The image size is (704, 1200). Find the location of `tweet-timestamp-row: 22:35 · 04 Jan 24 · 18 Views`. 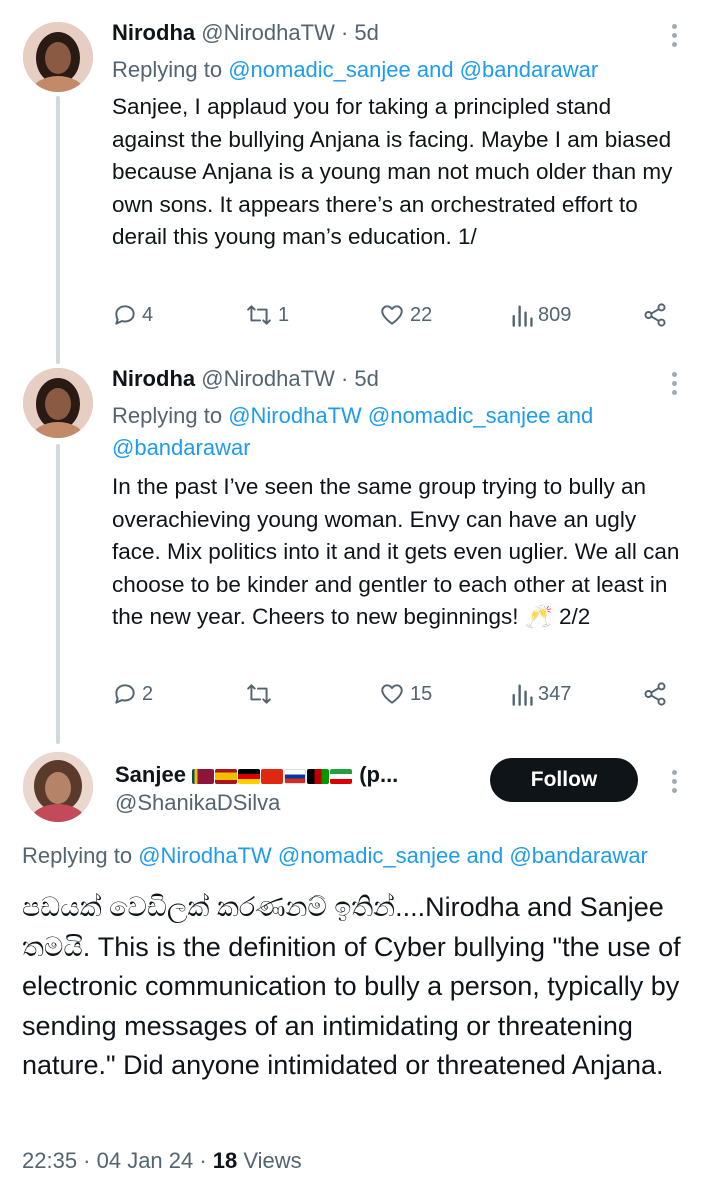

tweet-timestamp-row: 22:35 · 04 Jan 24 · 18 Views is located at coordinates (162, 1161).